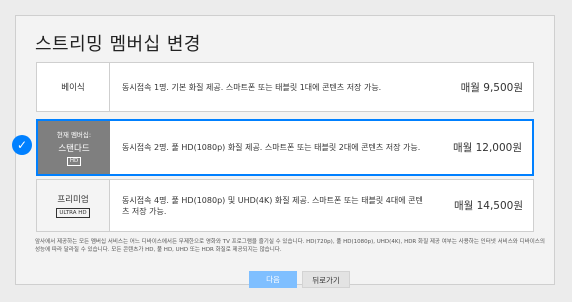 The image size is (572, 302). I want to click on current-plan-label: 현재 멤버십:, so click(74, 135).